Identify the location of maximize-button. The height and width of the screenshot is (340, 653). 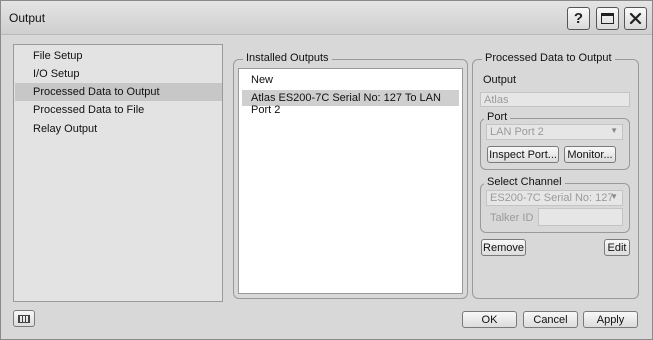
(607, 18).